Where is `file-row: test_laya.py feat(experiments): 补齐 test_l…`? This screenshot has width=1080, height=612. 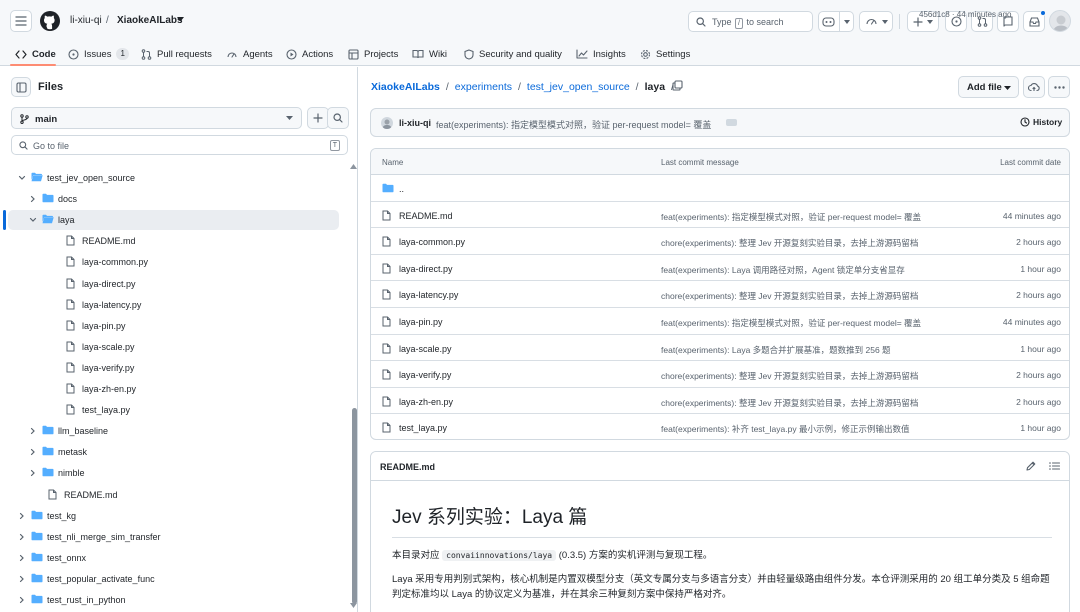 file-row: test_laya.py feat(experiments): 补齐 test_l… is located at coordinates (720, 426).